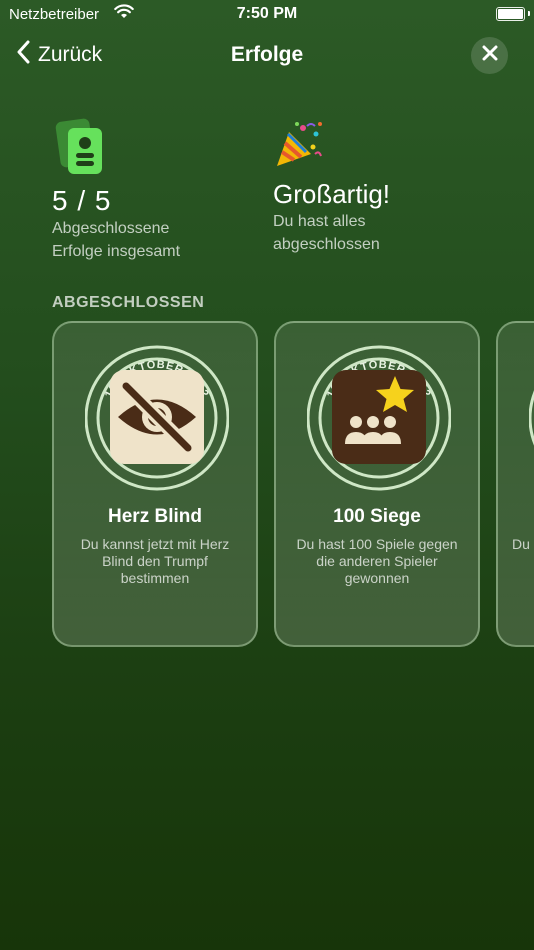 The height and width of the screenshot is (950, 534). I want to click on close-button, so click(489, 55).